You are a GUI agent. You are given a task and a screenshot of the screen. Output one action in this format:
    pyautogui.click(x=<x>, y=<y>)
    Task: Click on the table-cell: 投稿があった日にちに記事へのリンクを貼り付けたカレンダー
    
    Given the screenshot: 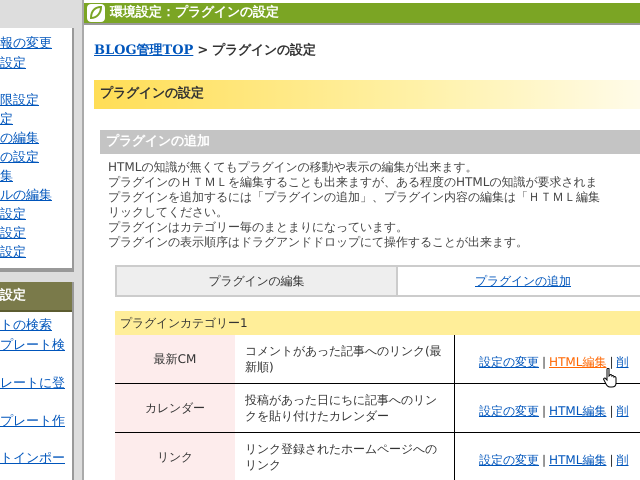 What is the action you would take?
    pyautogui.click(x=345, y=408)
    